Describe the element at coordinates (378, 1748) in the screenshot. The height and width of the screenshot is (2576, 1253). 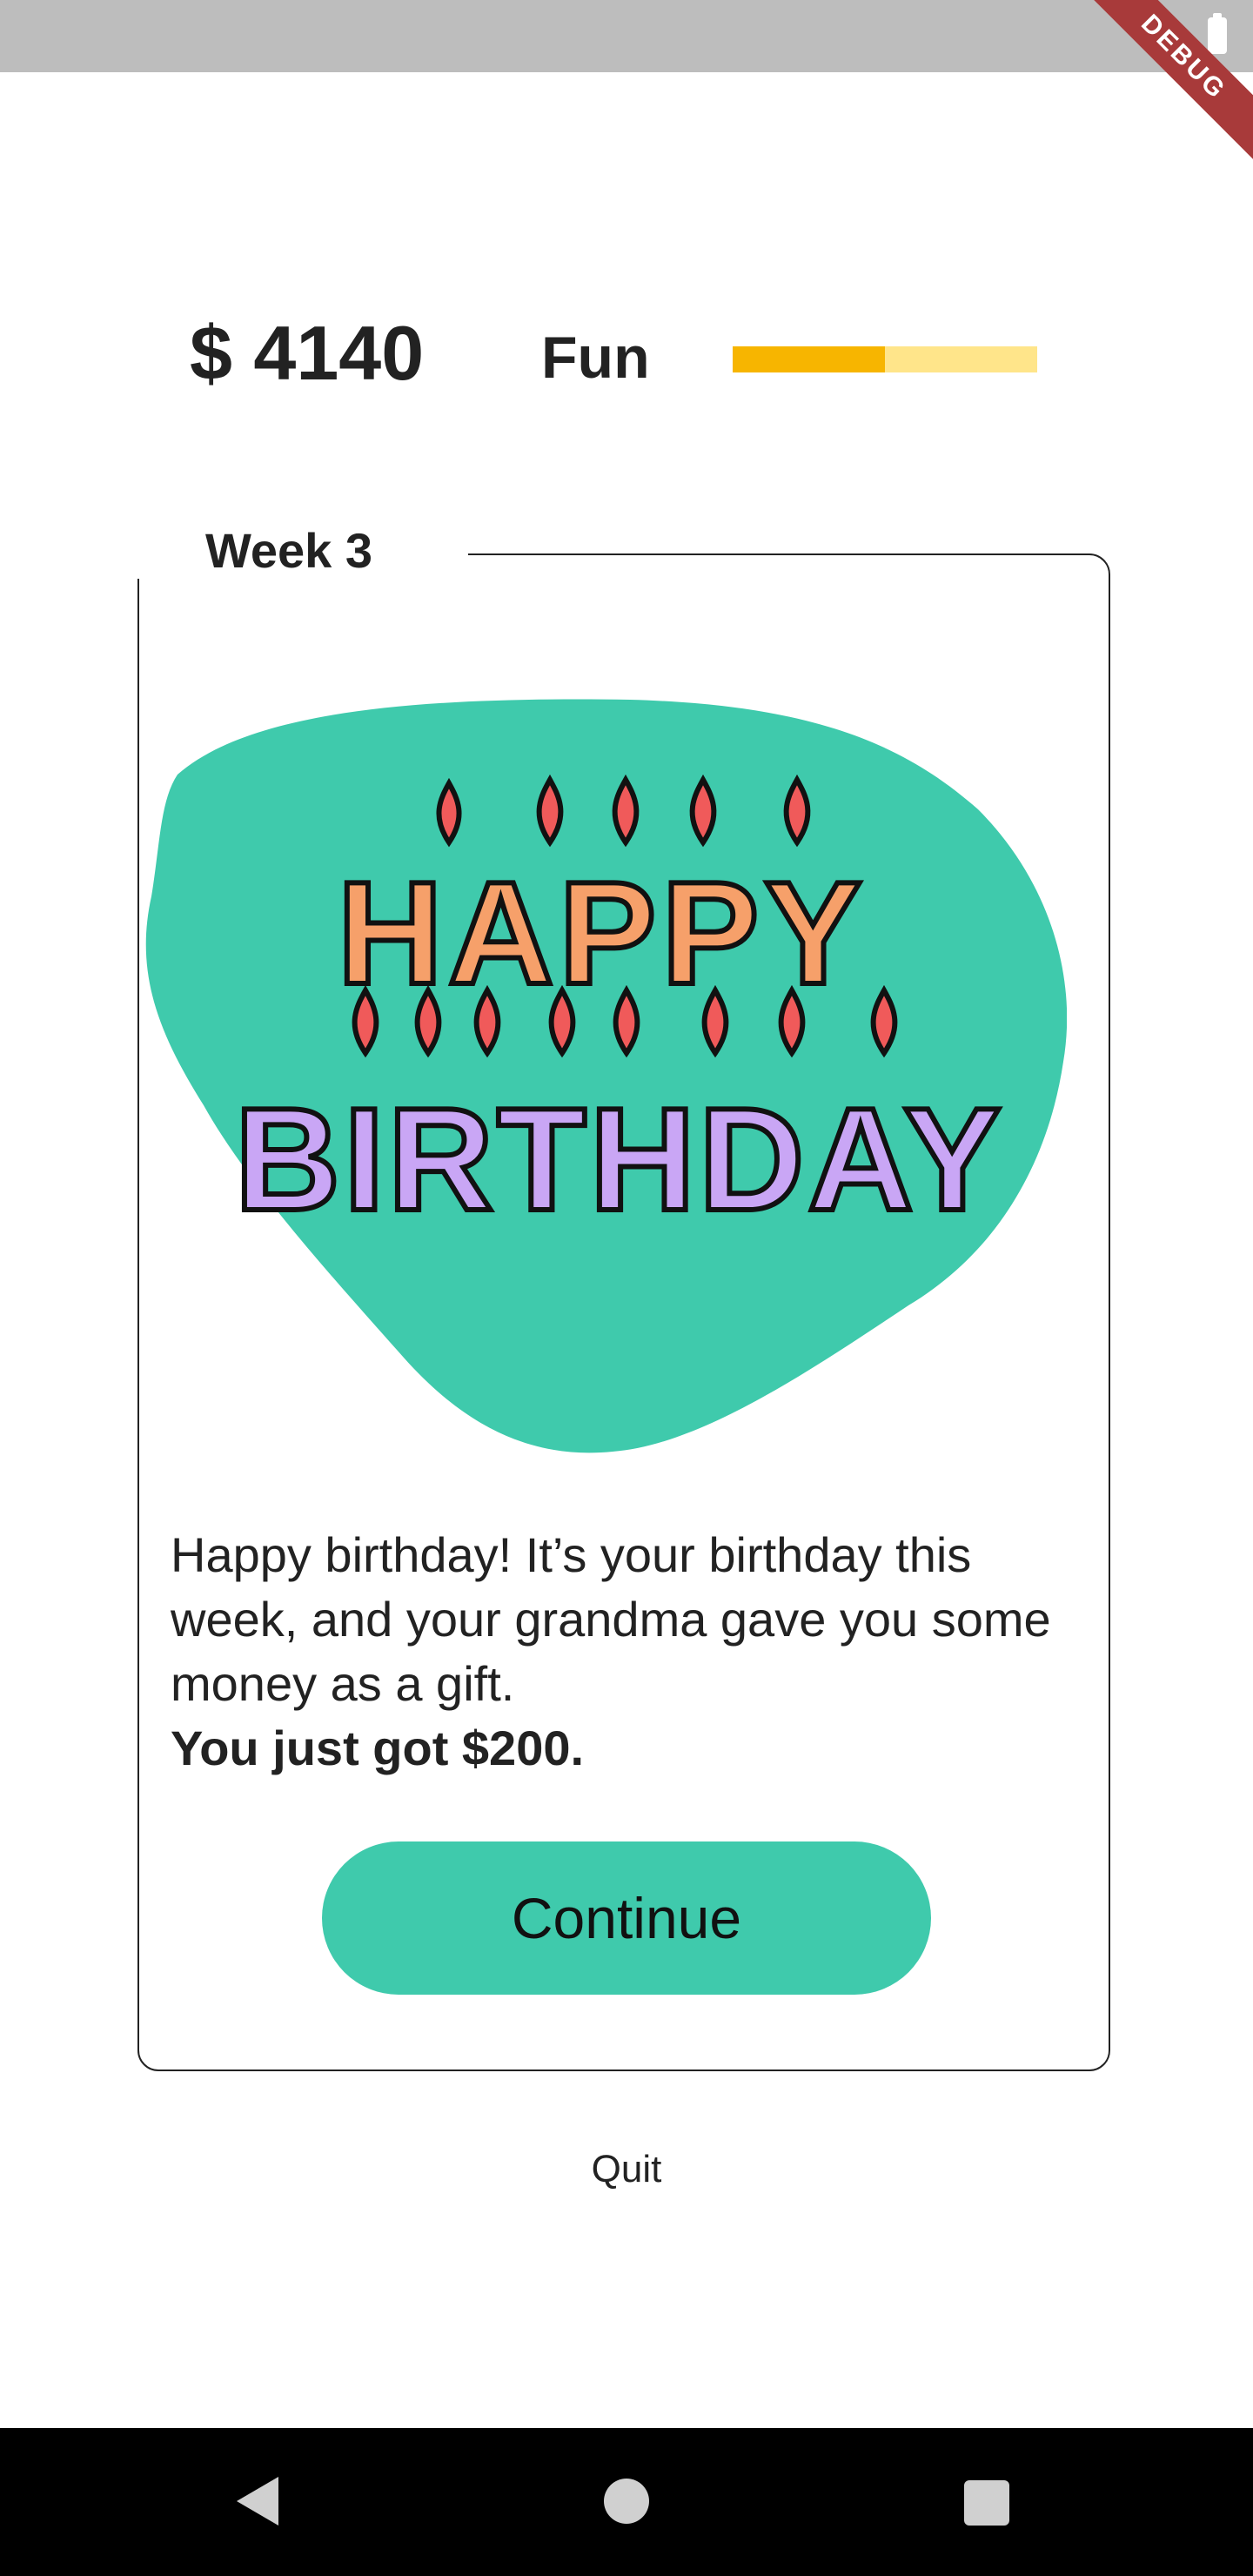
I see `story-bold-line: You just got $200.` at that location.